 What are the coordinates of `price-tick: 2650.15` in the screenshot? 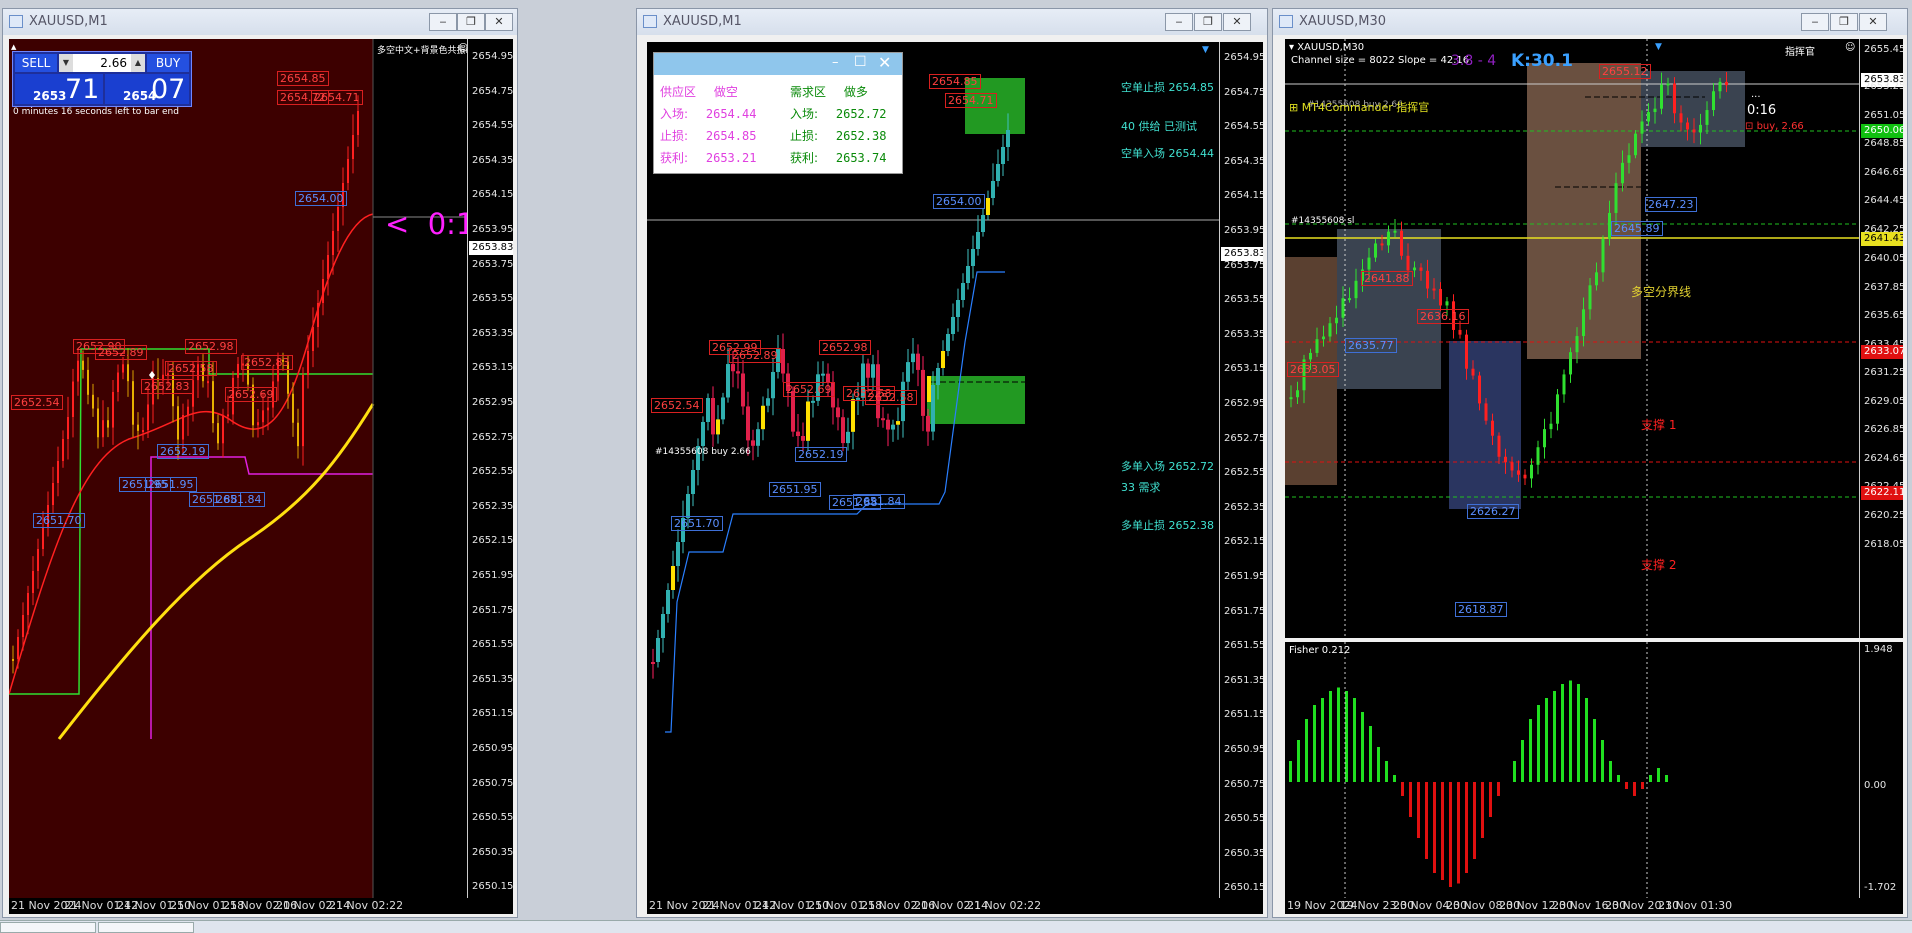 It's located at (1243, 888).